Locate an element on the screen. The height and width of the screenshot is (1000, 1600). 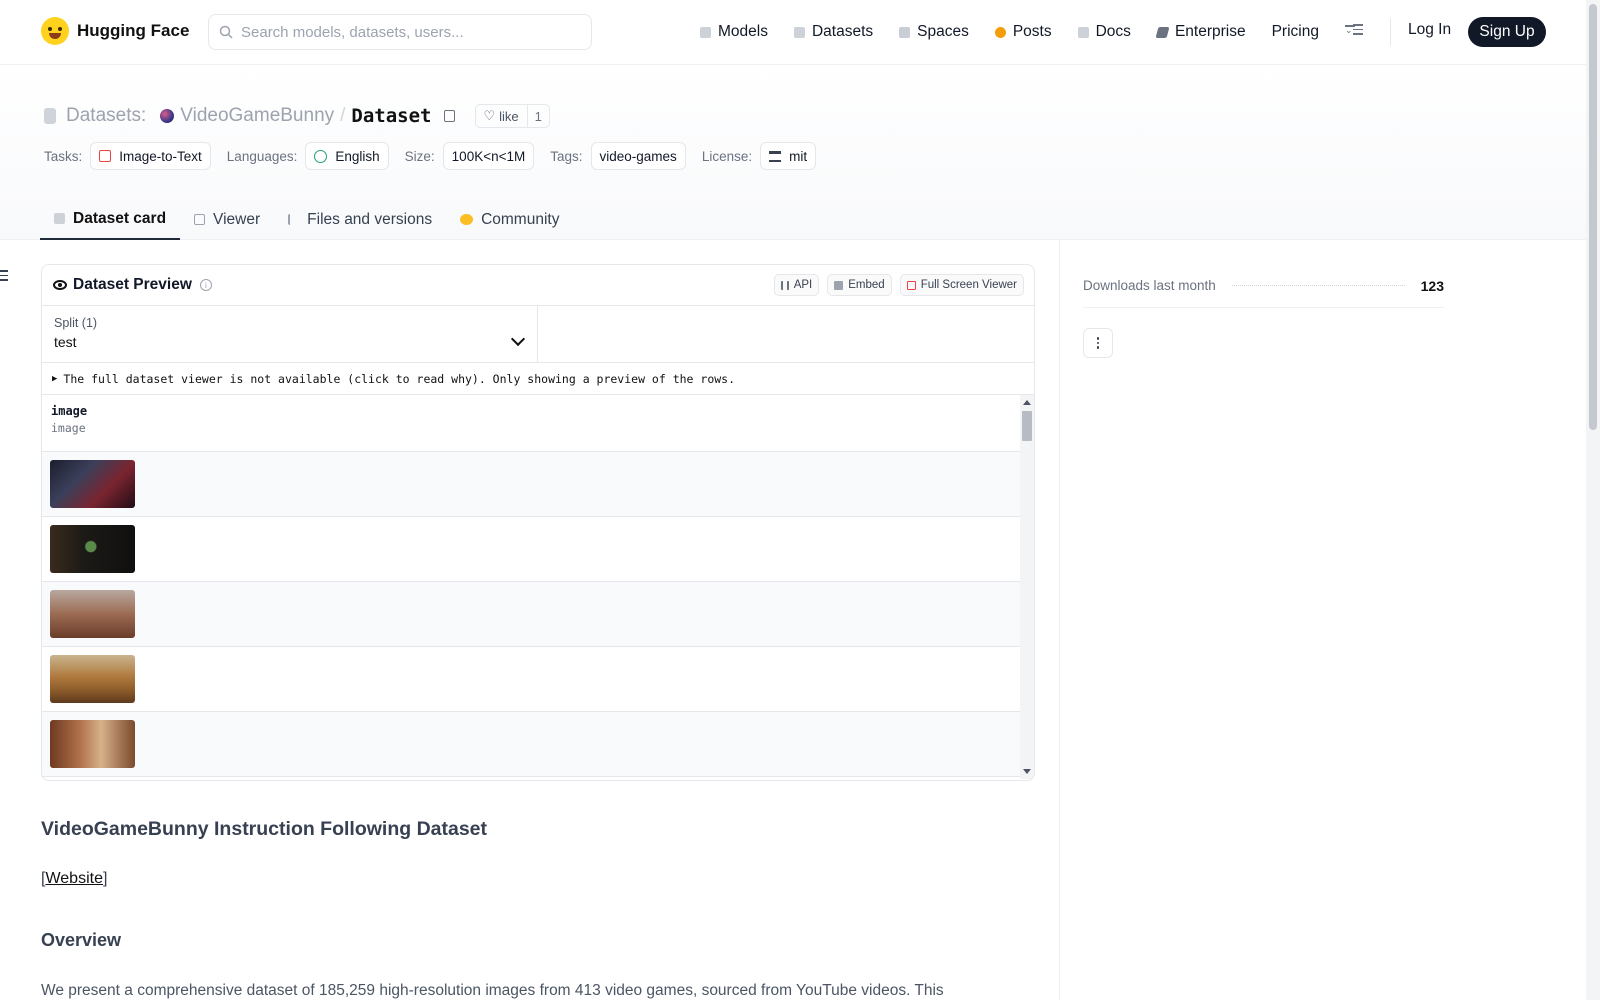
community-icon is located at coordinates (467, 219).